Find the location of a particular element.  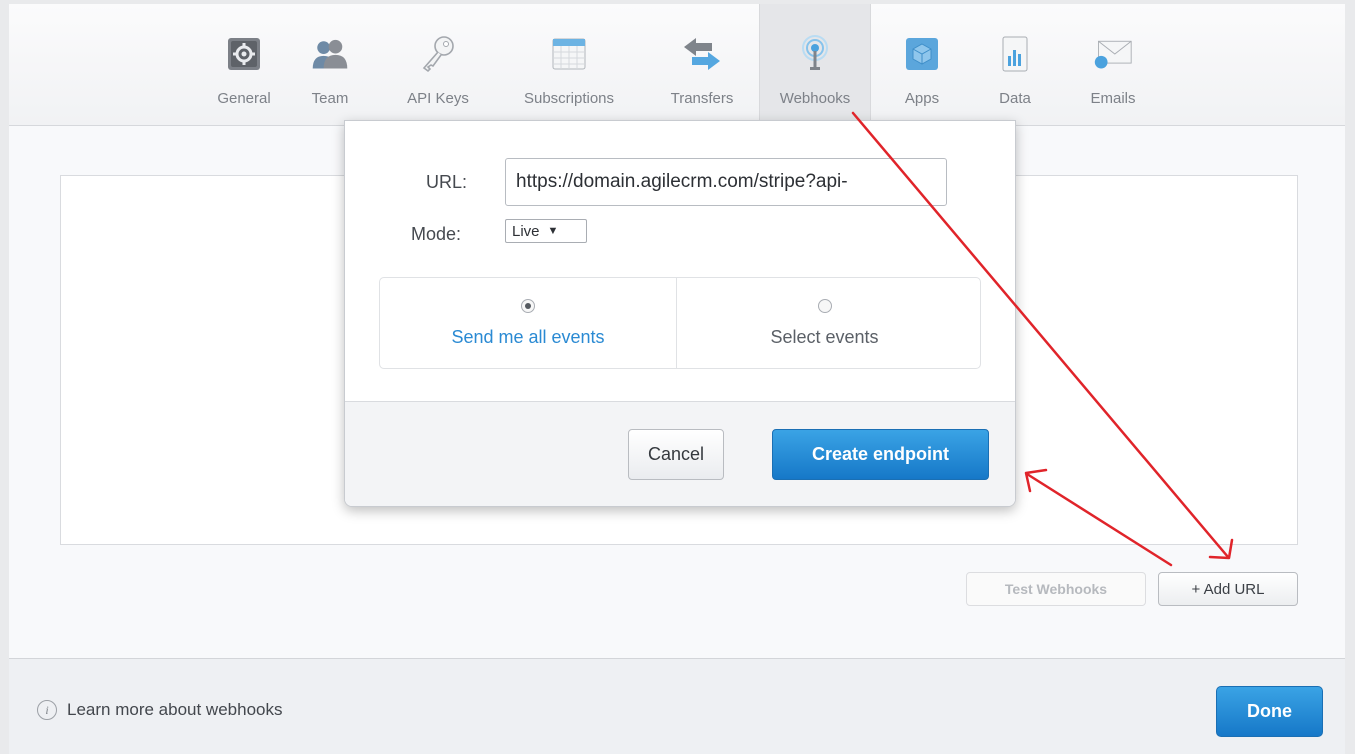

key-icon is located at coordinates (438, 54).